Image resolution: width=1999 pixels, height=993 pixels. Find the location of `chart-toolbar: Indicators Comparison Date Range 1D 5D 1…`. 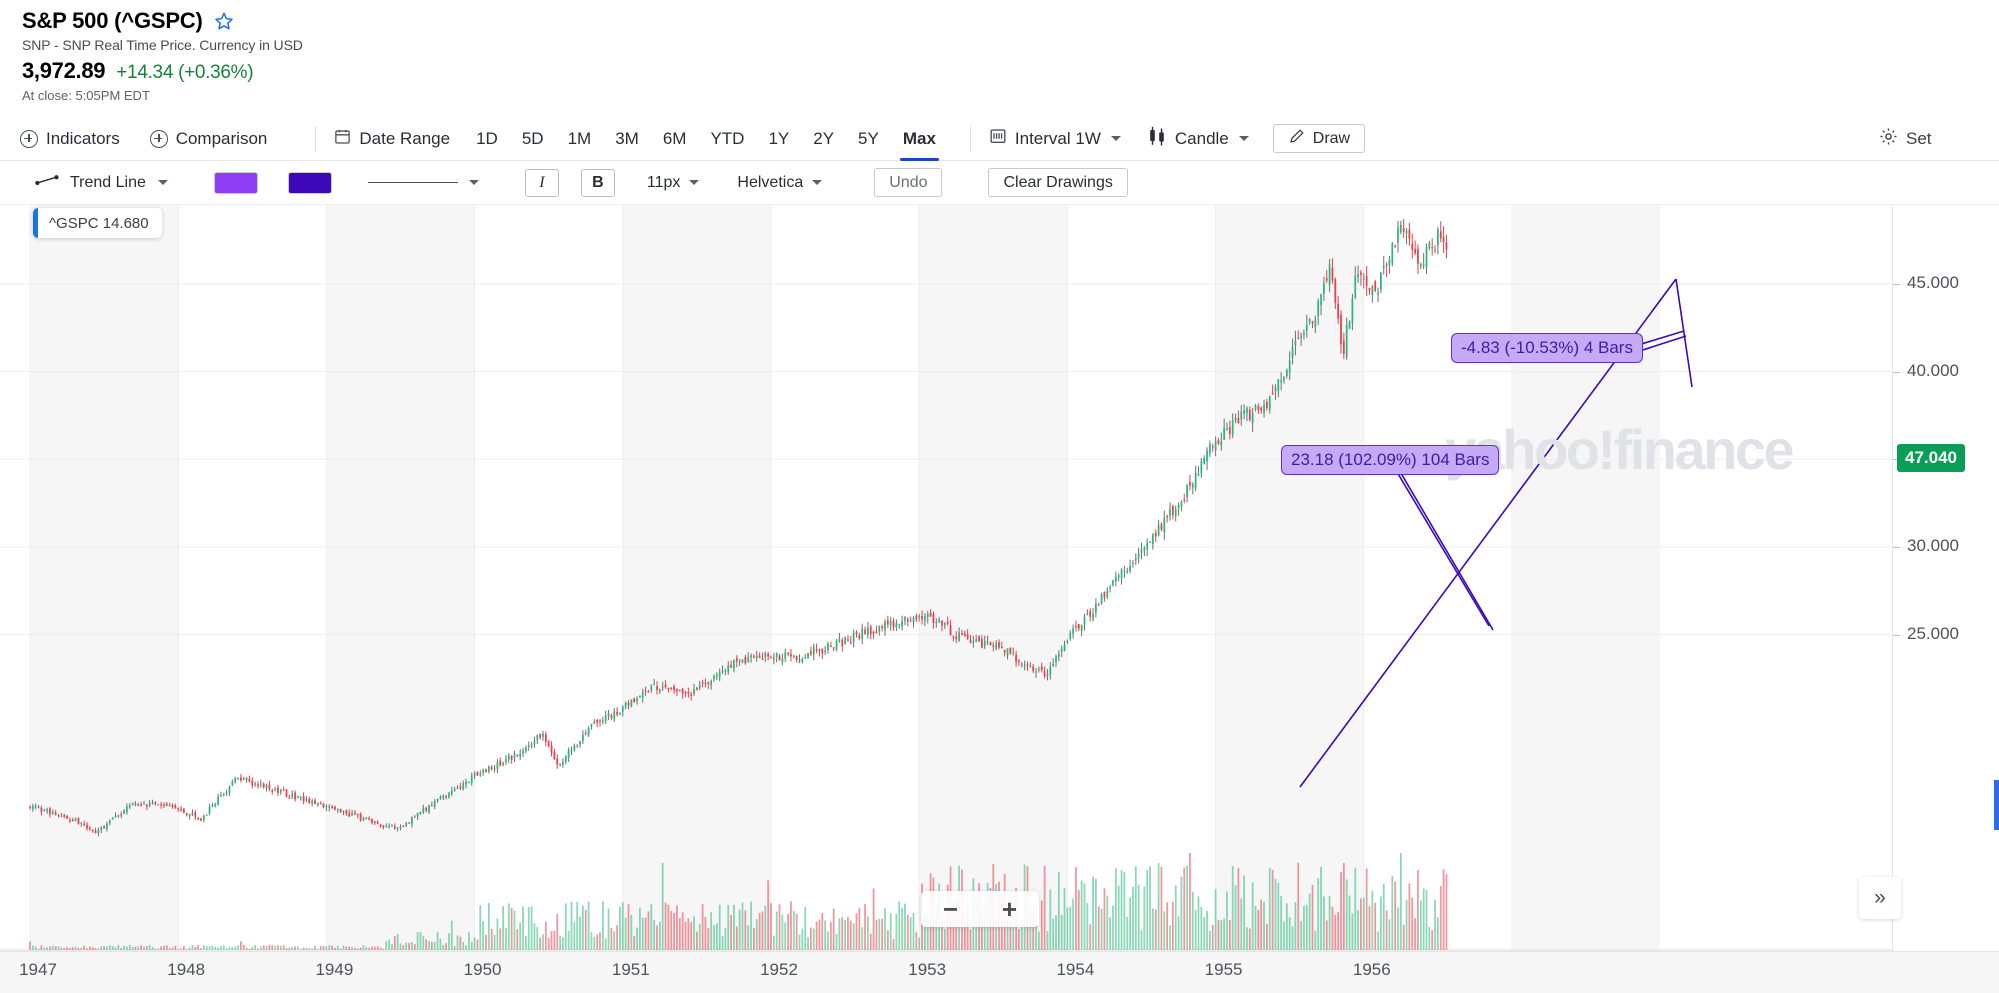

chart-toolbar: Indicators Comparison Date Range 1D 5D 1… is located at coordinates (999, 139).